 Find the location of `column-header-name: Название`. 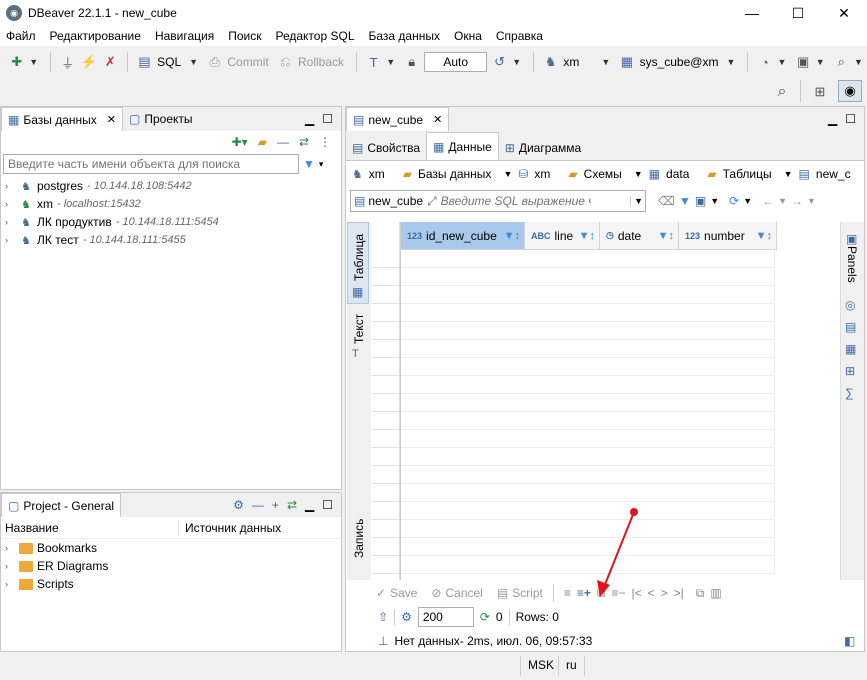

column-header-name: Название is located at coordinates (90, 527).